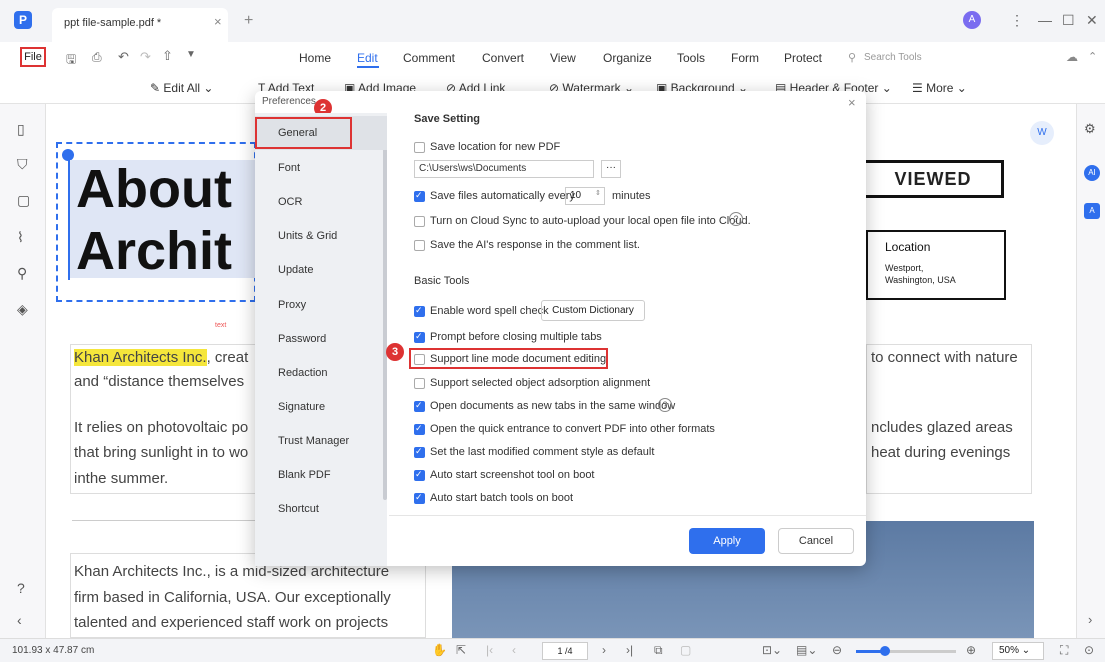 The height and width of the screenshot is (662, 1105). What do you see at coordinates (1072, 57) in the screenshot?
I see `cloud-icon: ☁` at bounding box center [1072, 57].